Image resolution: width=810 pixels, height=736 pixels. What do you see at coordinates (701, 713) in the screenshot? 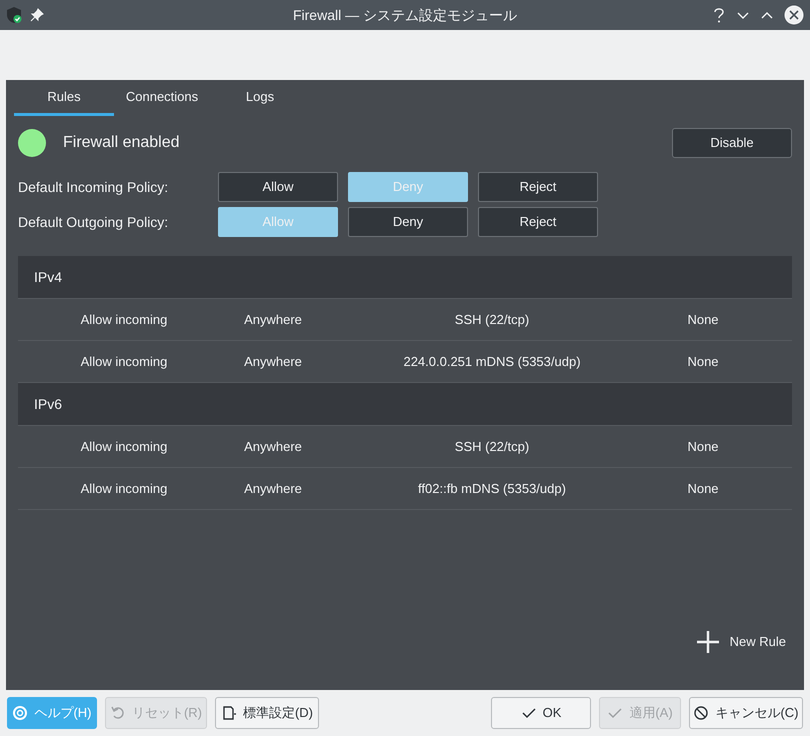
I see `cancel-icon` at bounding box center [701, 713].